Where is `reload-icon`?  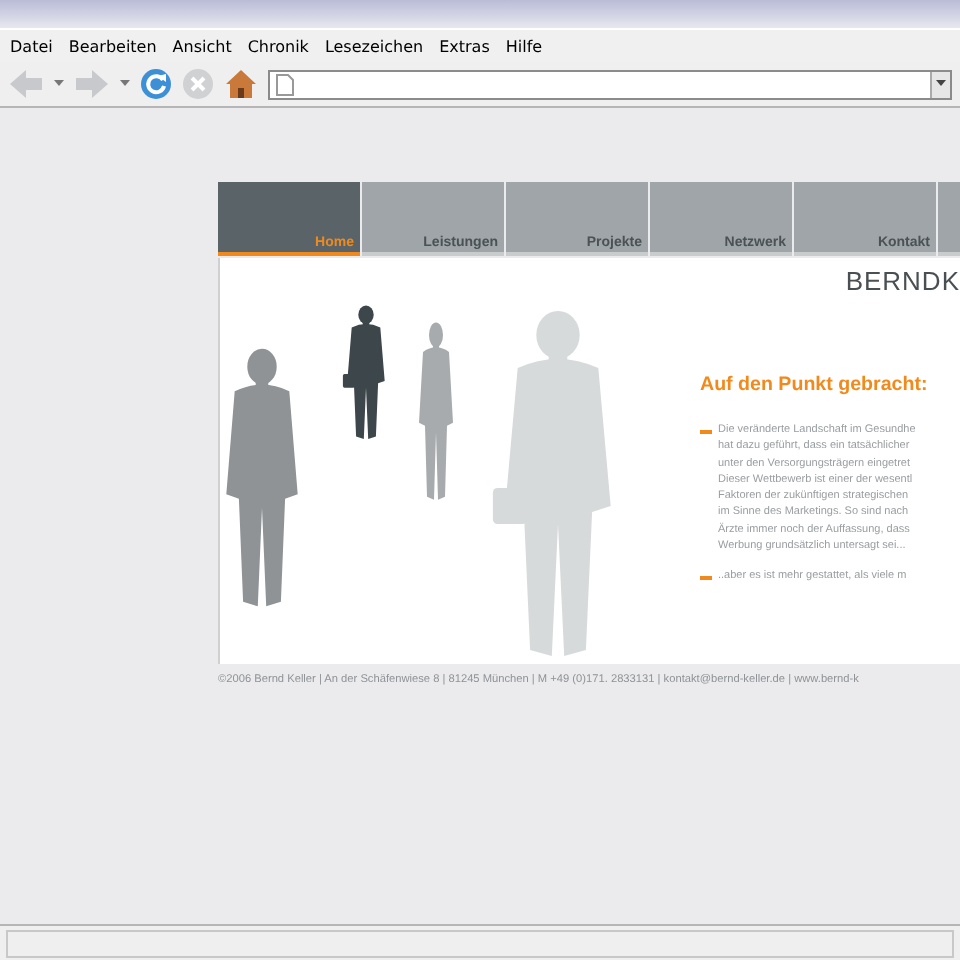
reload-icon is located at coordinates (156, 84).